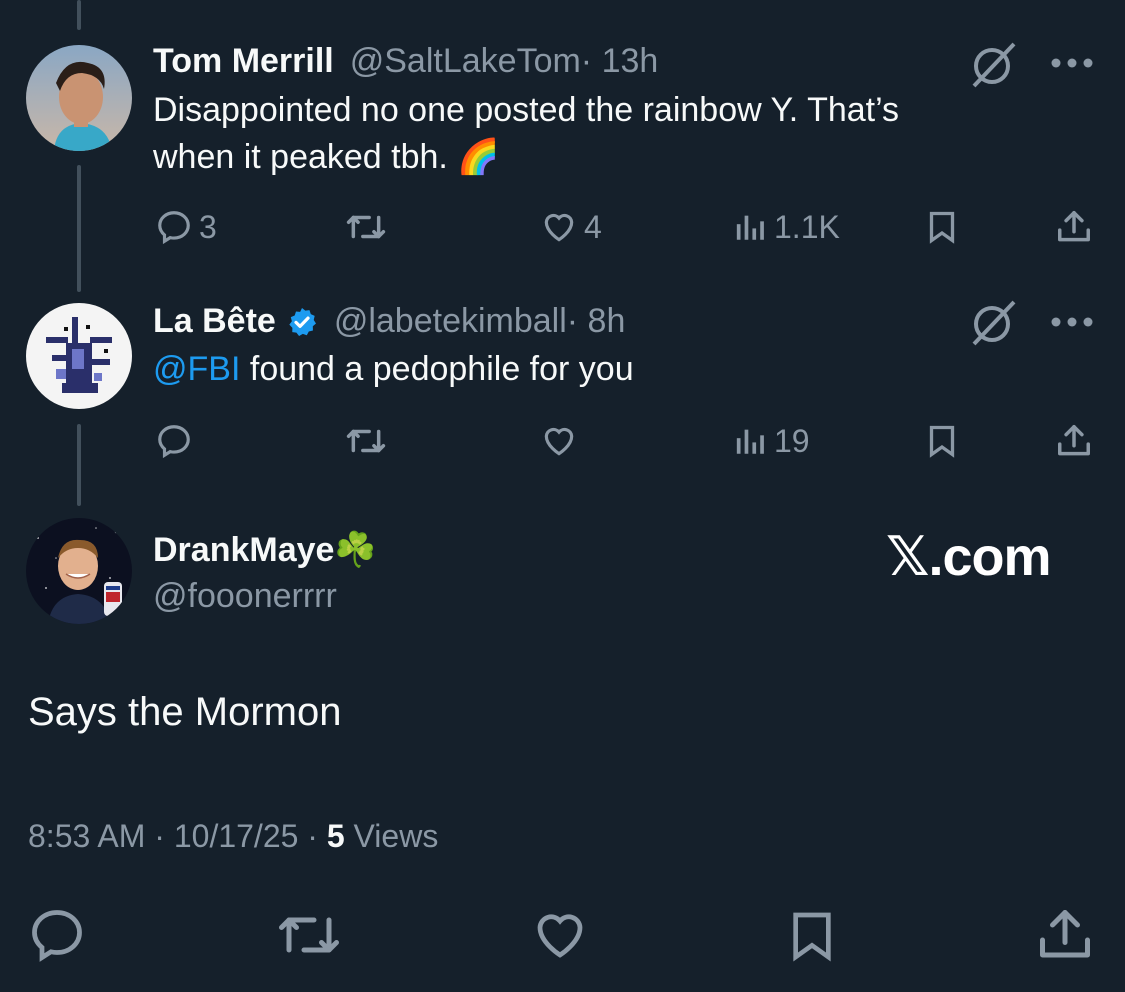  I want to click on tweet2-reply-button, so click(174, 441).